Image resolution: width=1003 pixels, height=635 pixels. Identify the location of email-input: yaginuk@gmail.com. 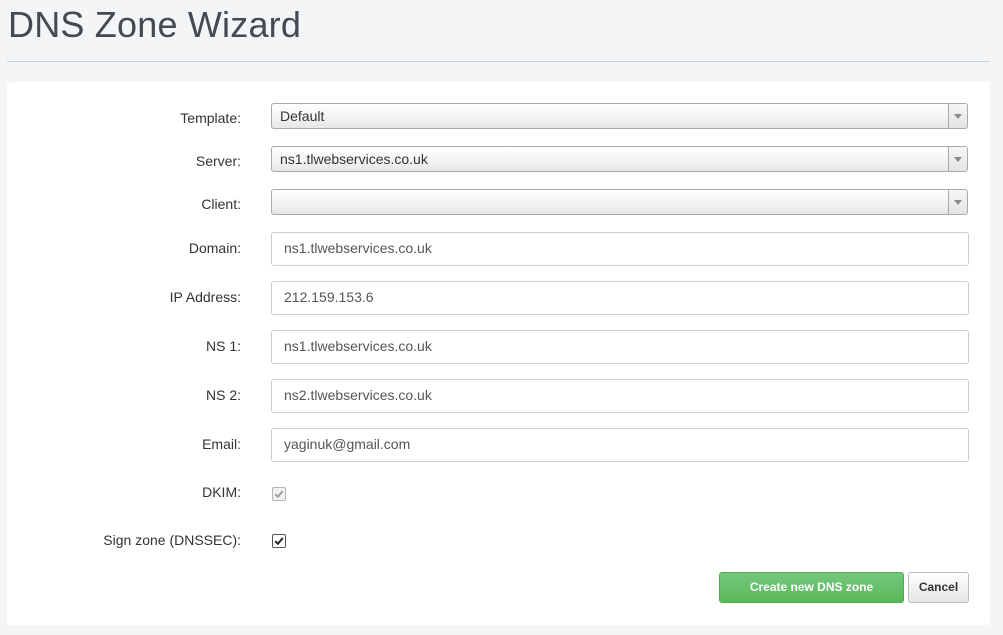
(620, 445).